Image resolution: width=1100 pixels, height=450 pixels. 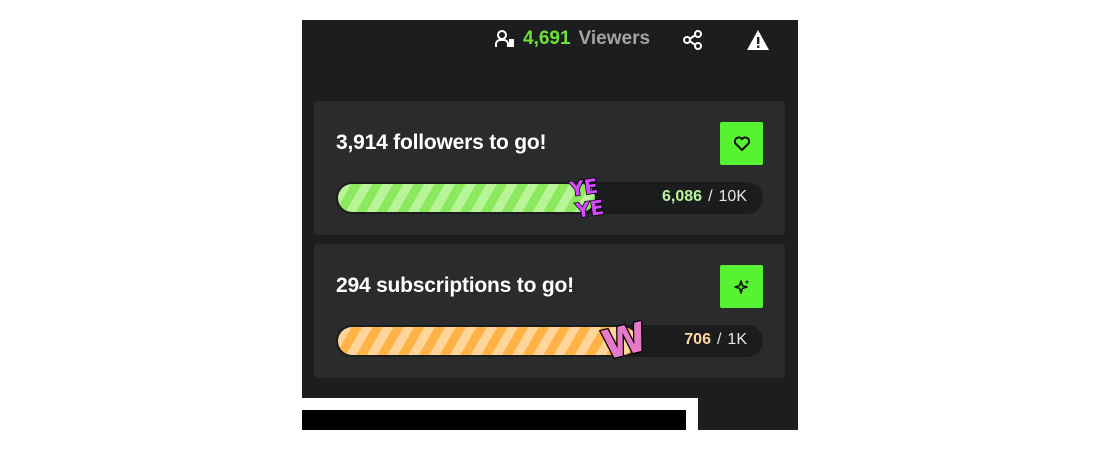 I want to click on viewer-count-label: Viewers, so click(x=614, y=38).